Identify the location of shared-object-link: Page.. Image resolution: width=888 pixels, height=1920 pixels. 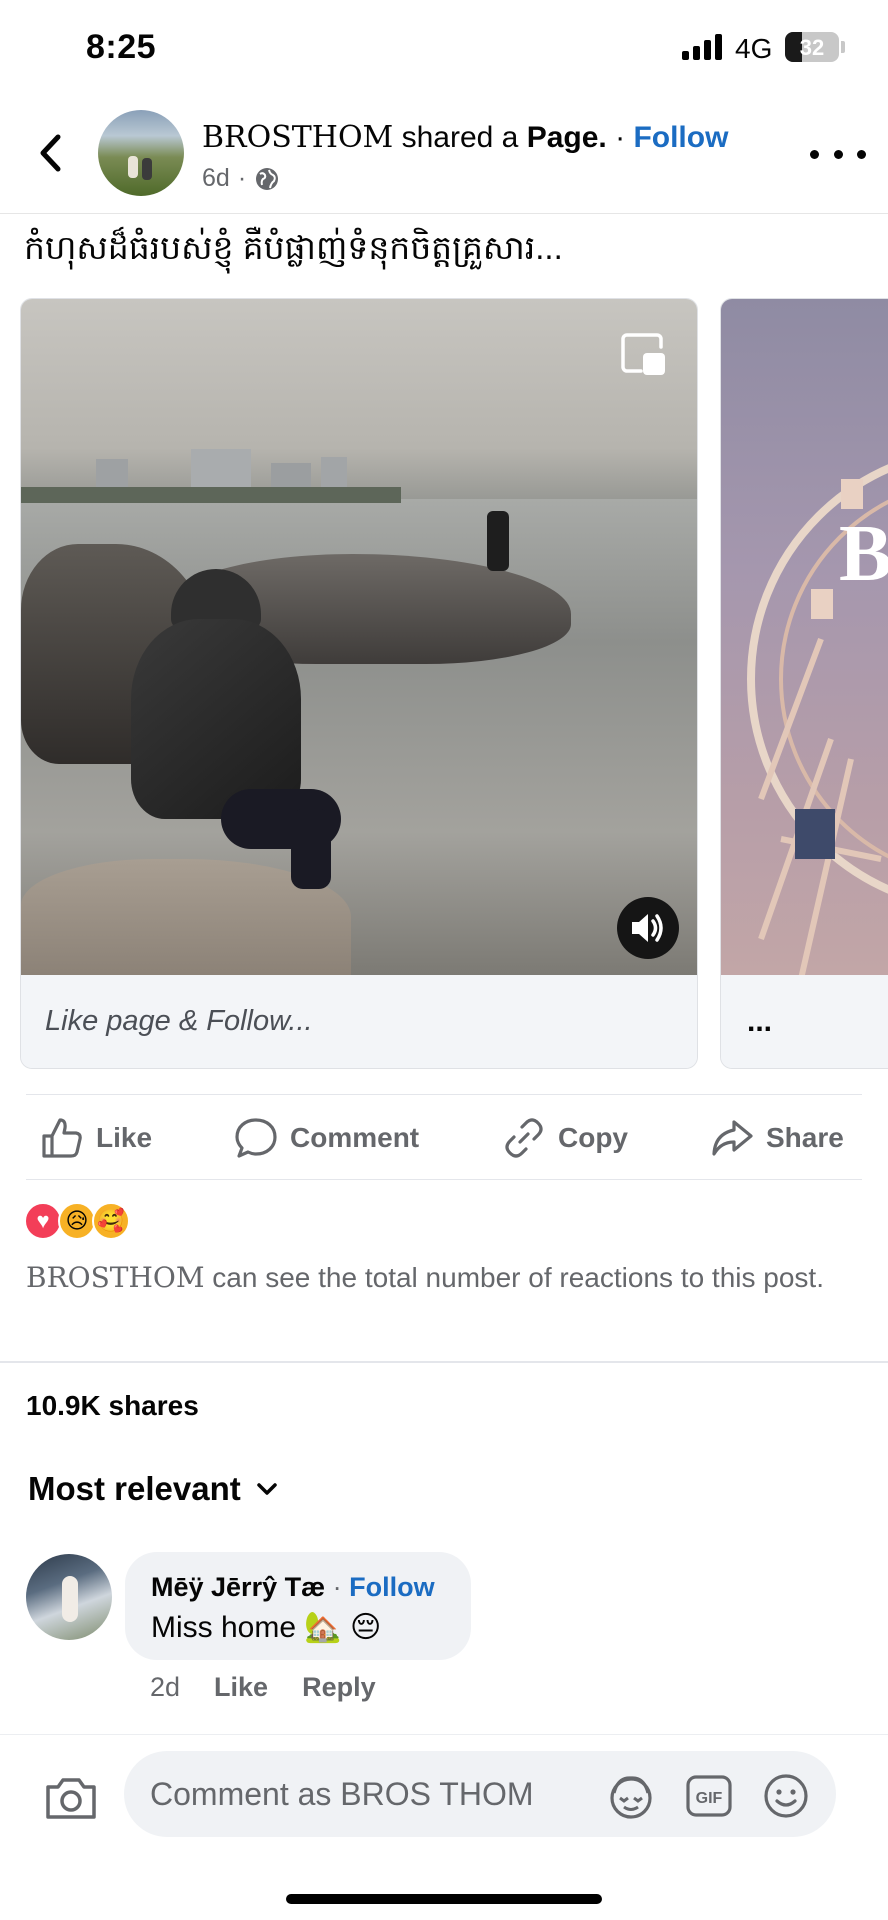
(567, 137).